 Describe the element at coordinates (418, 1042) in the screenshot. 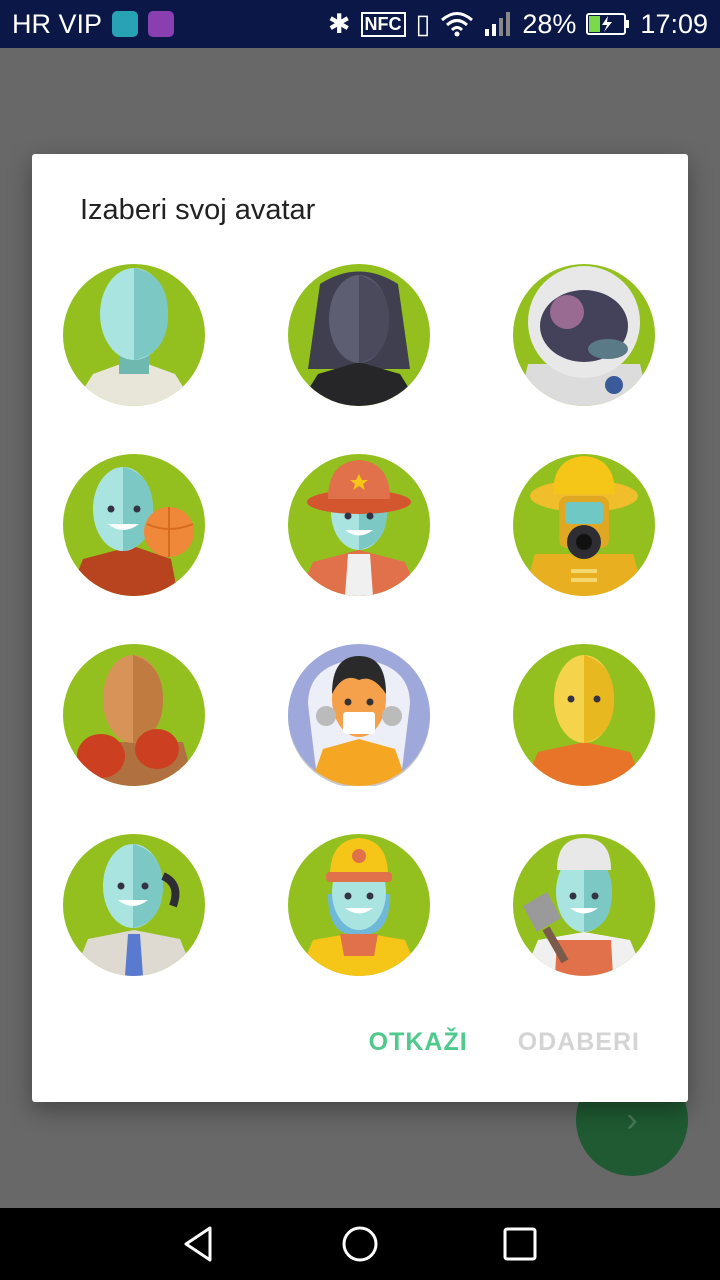

I see `cancel-button: OTKAŽI` at that location.